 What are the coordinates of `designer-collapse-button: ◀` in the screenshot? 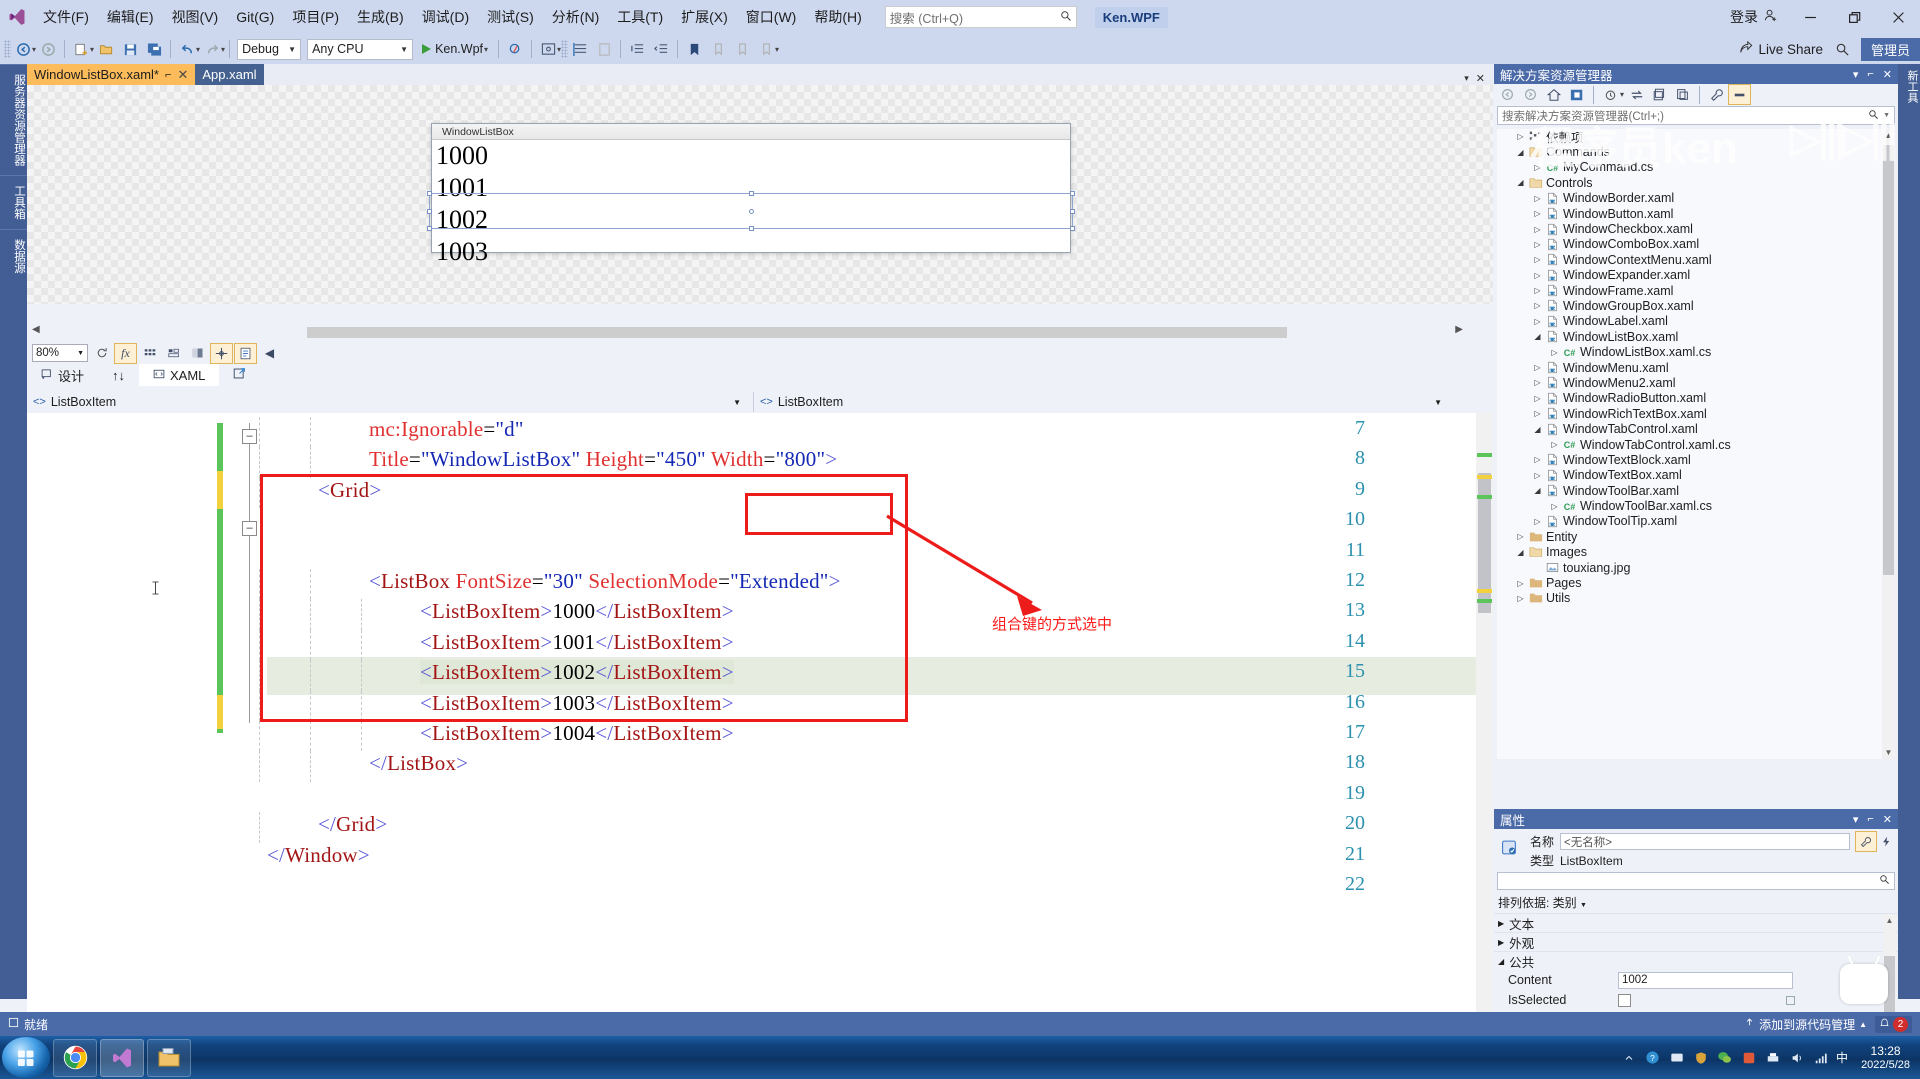 It's located at (269, 353).